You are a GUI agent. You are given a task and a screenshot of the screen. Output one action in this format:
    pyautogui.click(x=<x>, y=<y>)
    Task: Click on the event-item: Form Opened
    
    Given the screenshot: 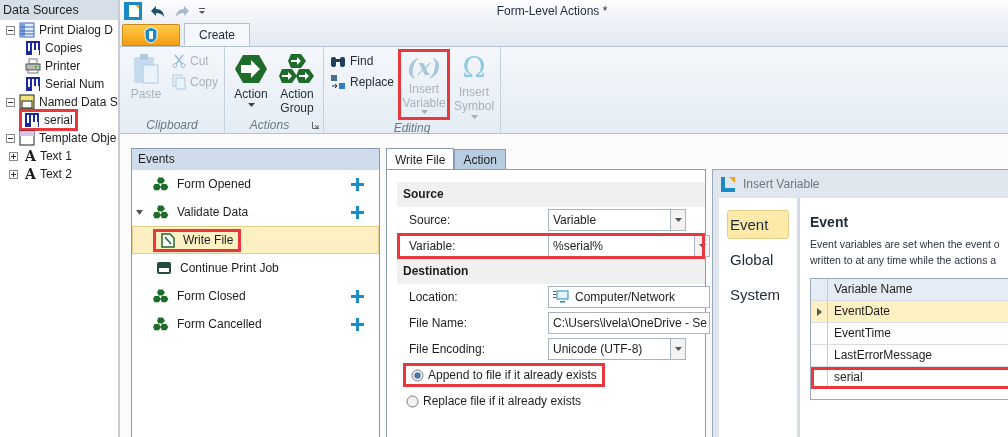 What is the action you would take?
    pyautogui.click(x=202, y=184)
    